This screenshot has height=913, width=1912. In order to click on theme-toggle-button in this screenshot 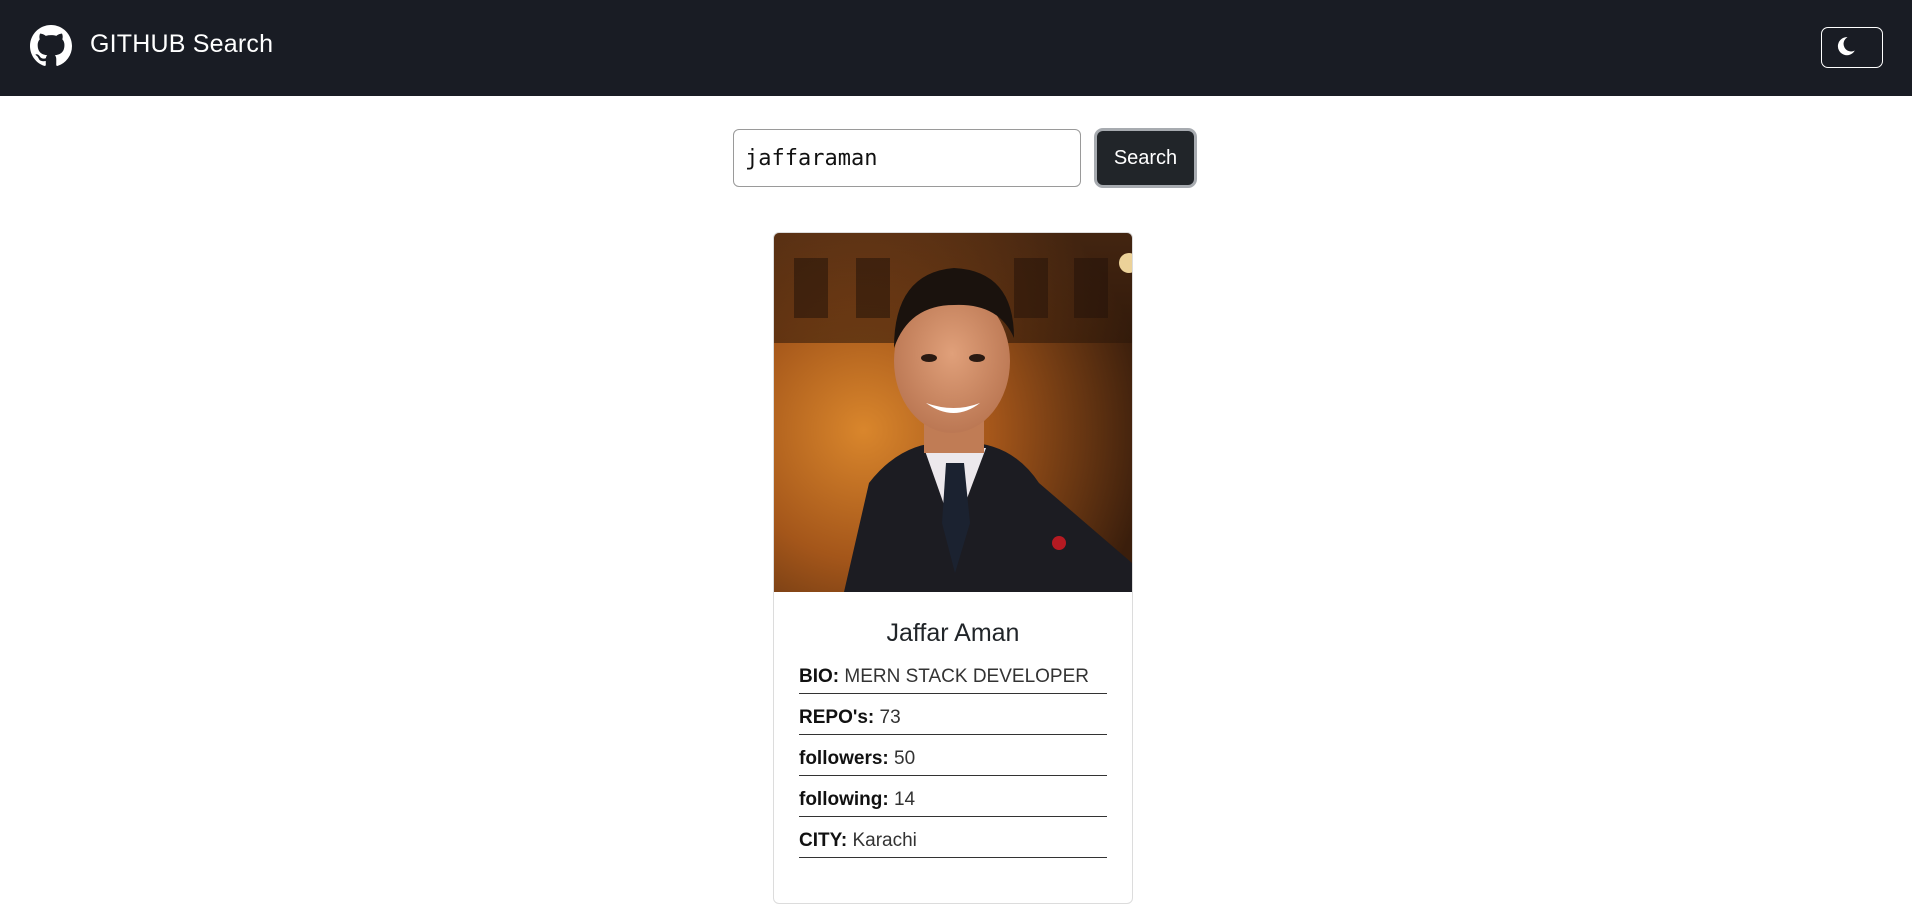, I will do `click(1852, 47)`.